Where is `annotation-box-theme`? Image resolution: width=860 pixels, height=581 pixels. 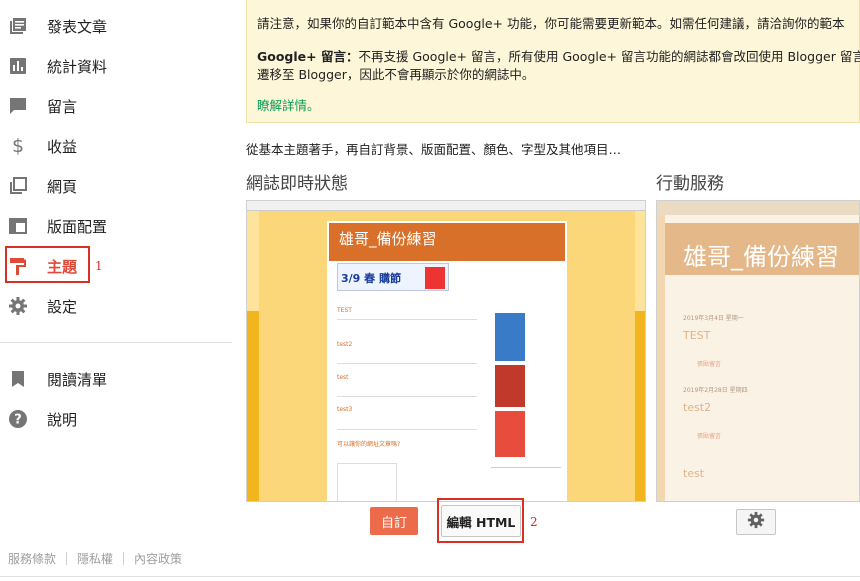 annotation-box-theme is located at coordinates (47, 264).